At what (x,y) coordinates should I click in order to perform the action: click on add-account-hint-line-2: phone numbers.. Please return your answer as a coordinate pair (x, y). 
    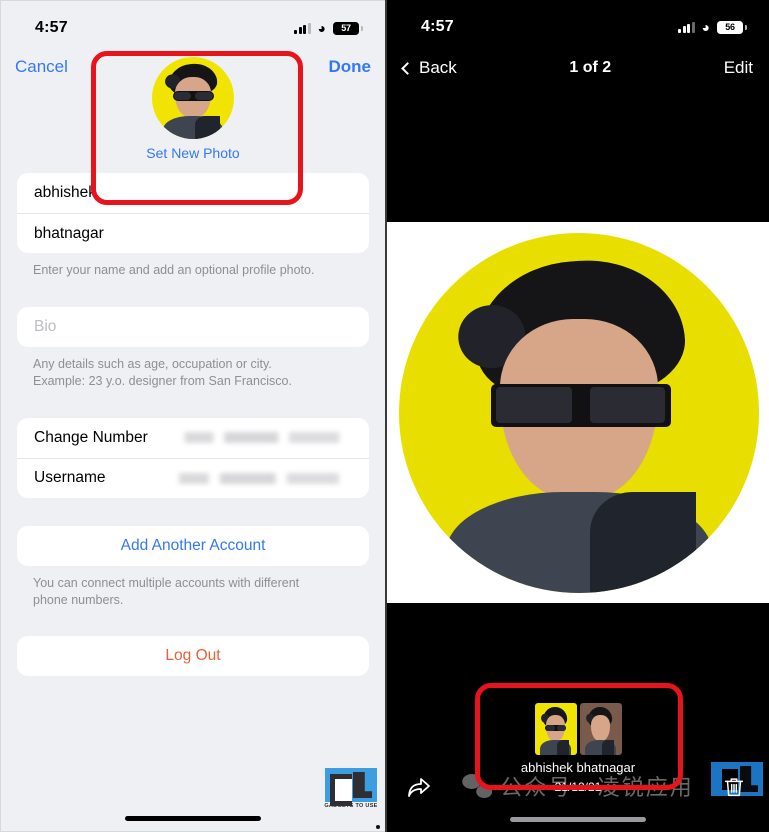
    Looking at the image, I should click on (78, 599).